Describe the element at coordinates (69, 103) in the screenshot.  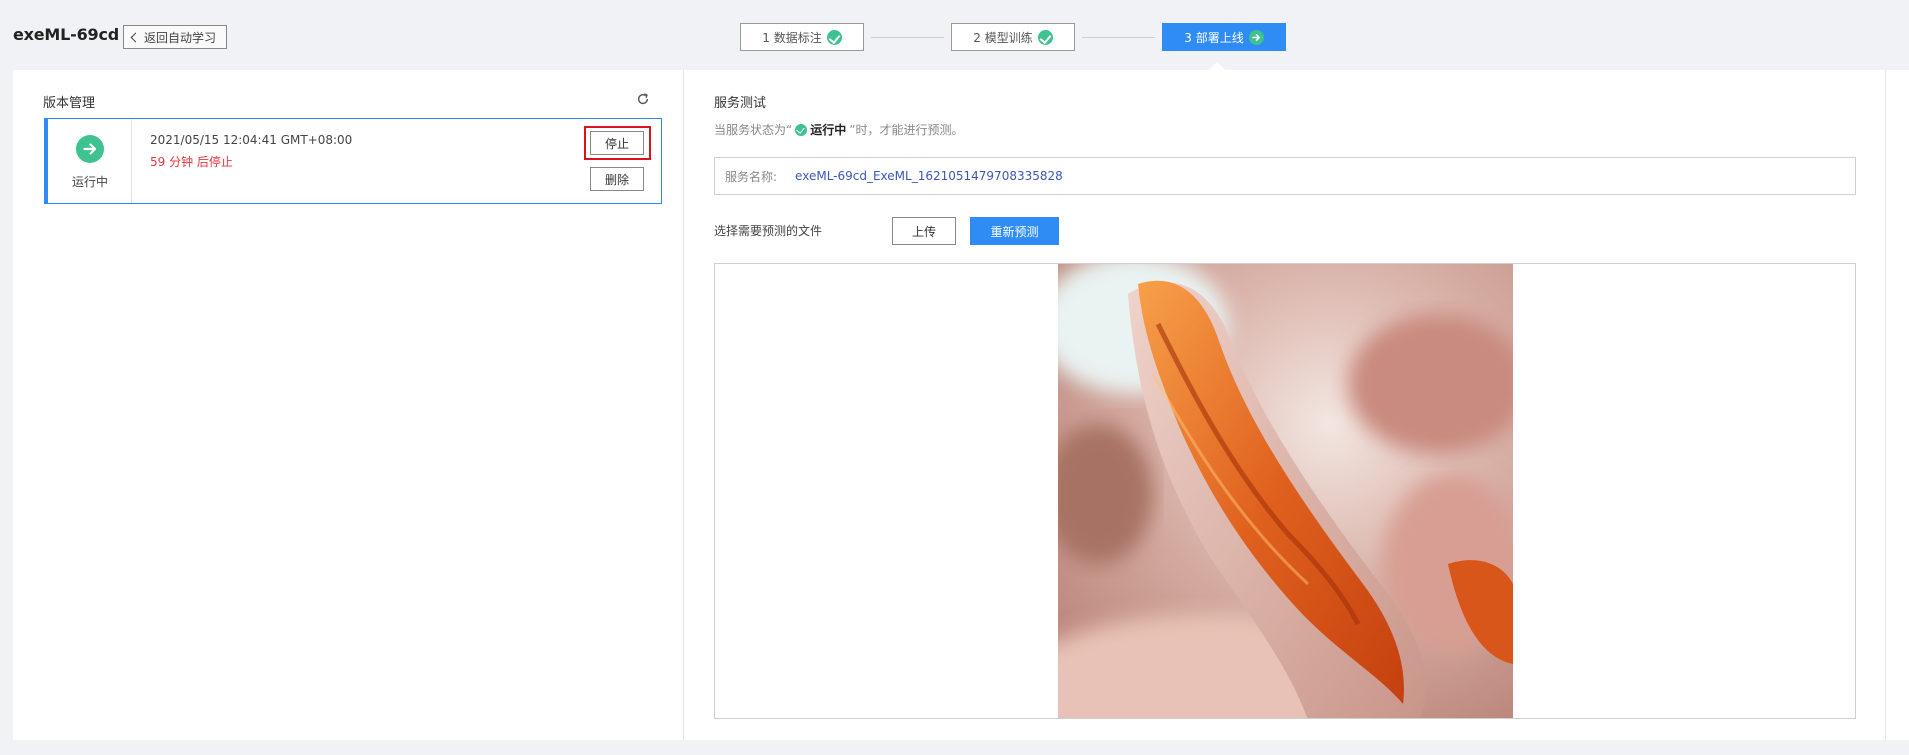
I see `version-management-title: 版本管理` at that location.